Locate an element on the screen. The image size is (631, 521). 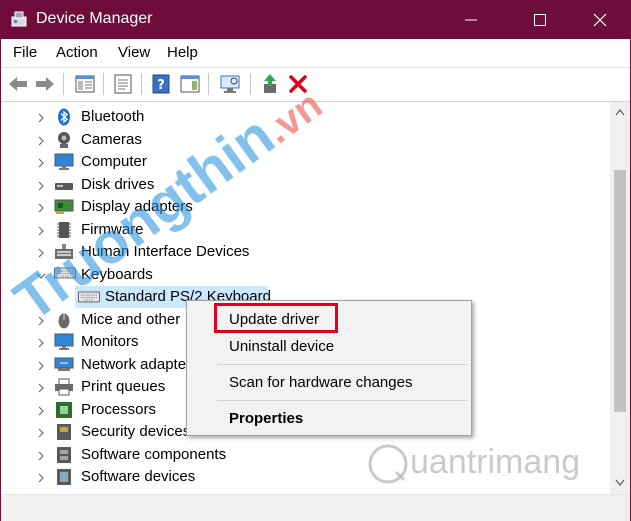
close-icon is located at coordinates (600, 20).